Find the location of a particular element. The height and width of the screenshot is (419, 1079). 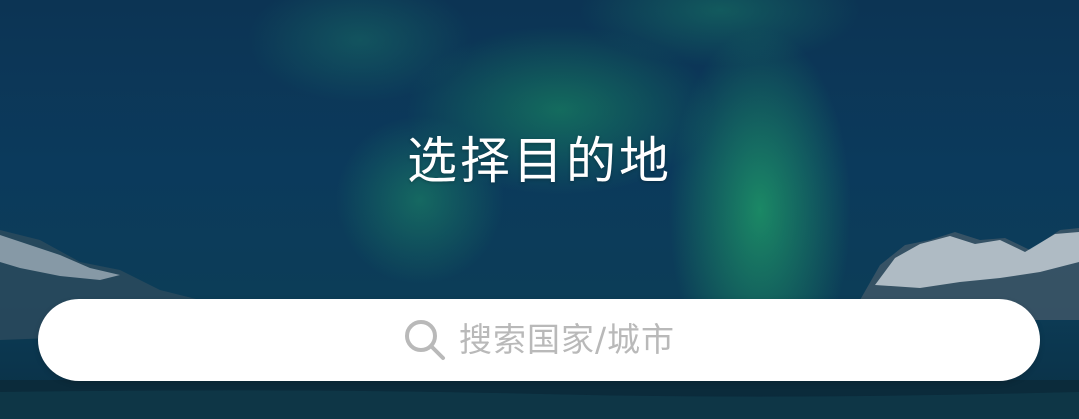

page-title: 选择目的地 is located at coordinates (539, 161).